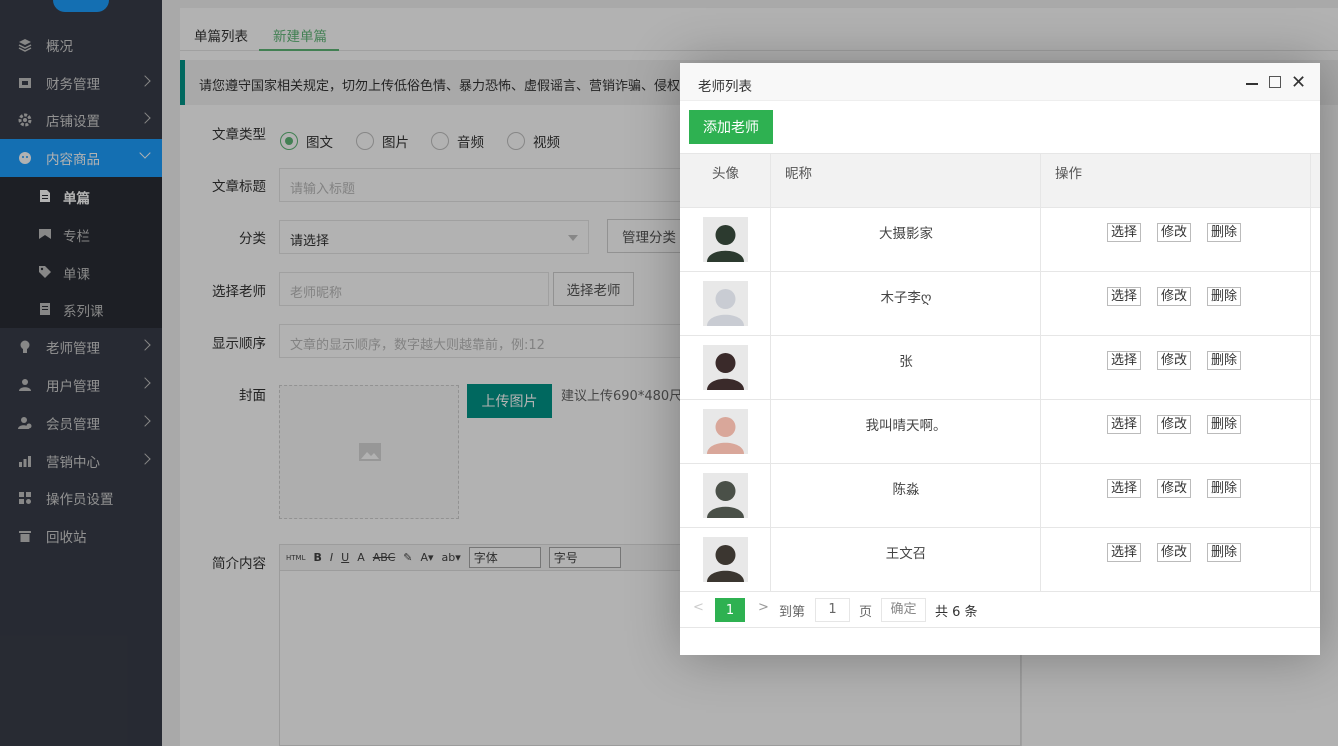 The height and width of the screenshot is (746, 1338). I want to click on teacher-nickname: 我叫晴天啊。, so click(906, 426).